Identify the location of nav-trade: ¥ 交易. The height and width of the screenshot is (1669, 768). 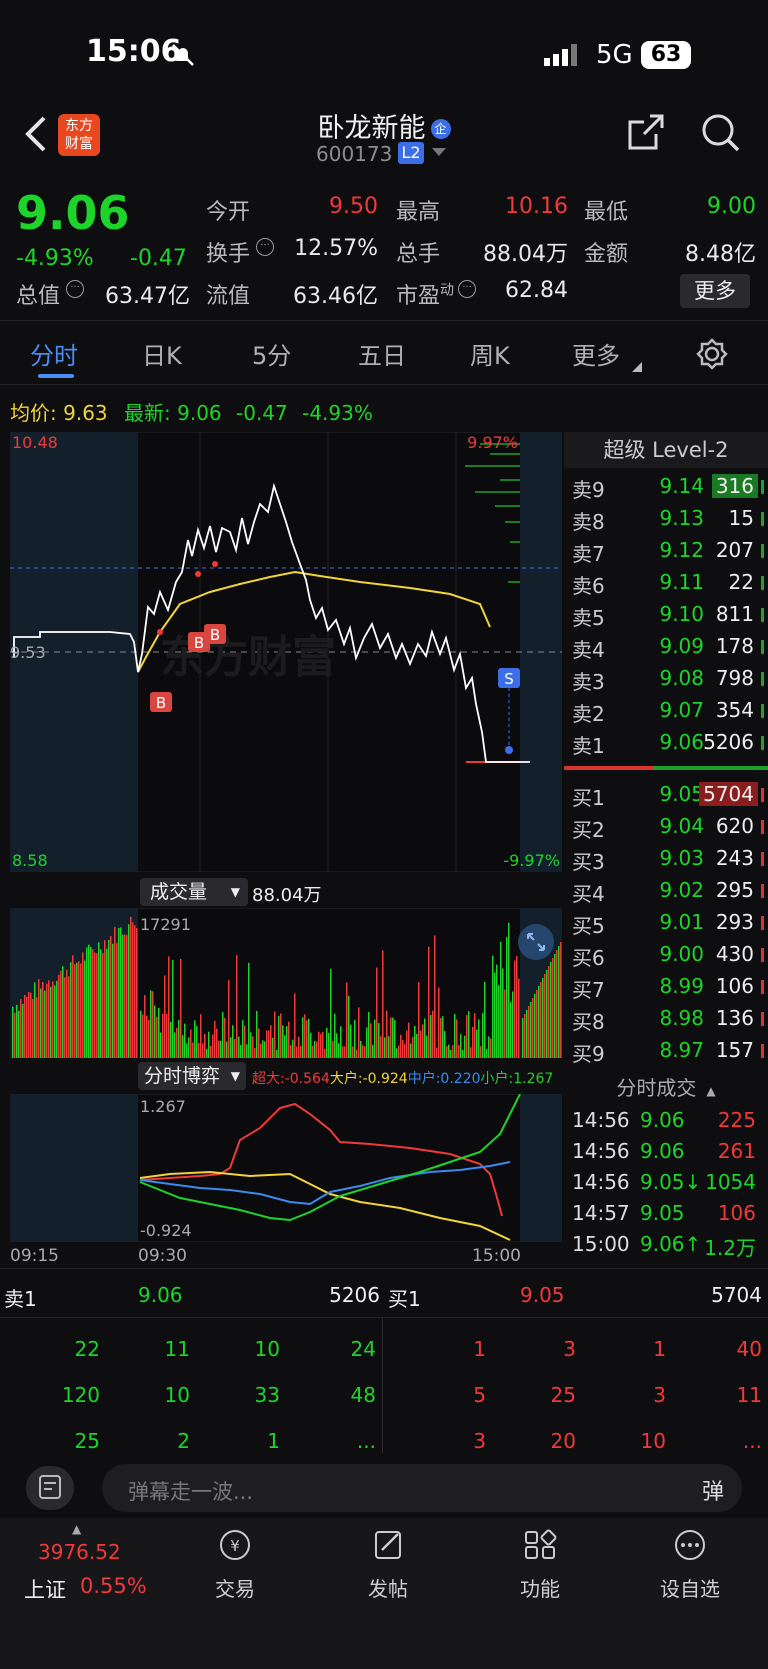
(235, 1565).